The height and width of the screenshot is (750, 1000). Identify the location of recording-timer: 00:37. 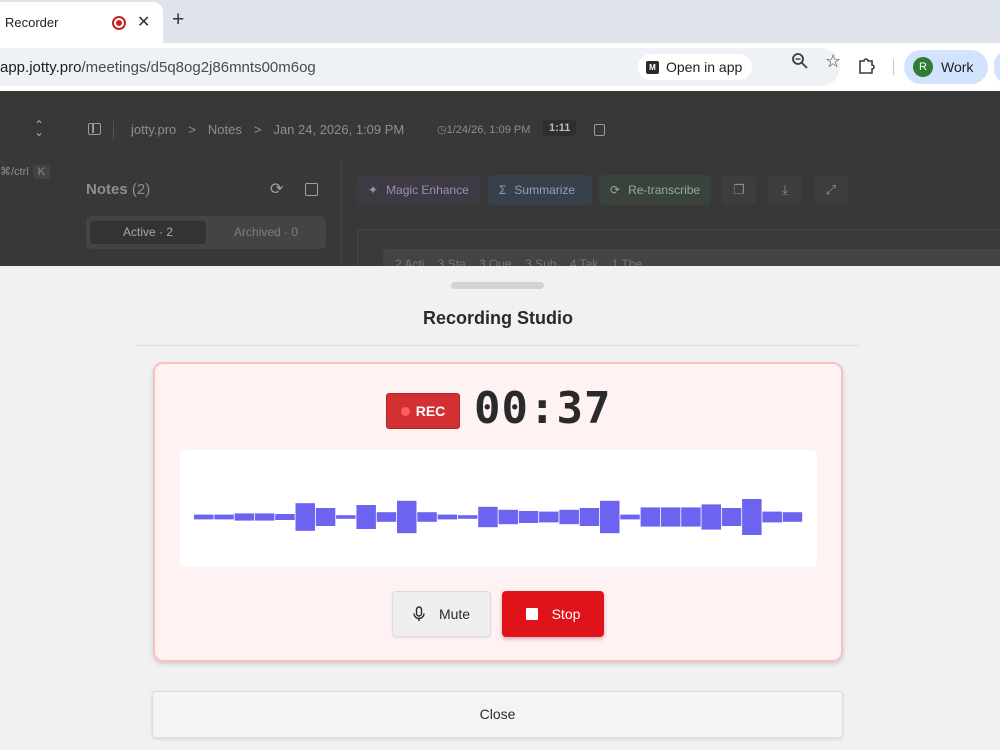
(543, 408).